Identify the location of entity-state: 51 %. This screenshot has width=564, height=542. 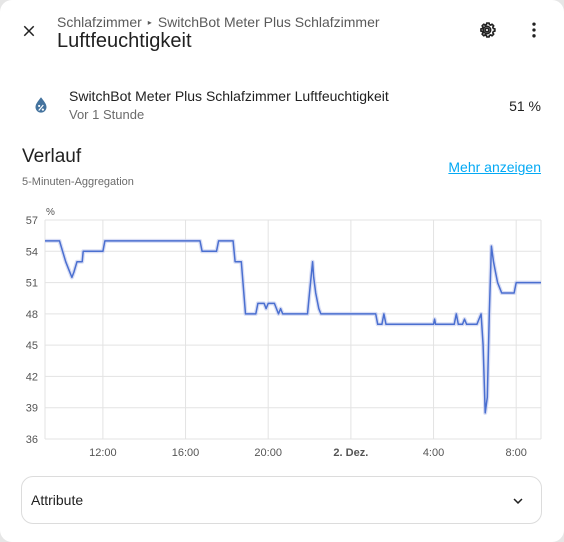
(525, 106).